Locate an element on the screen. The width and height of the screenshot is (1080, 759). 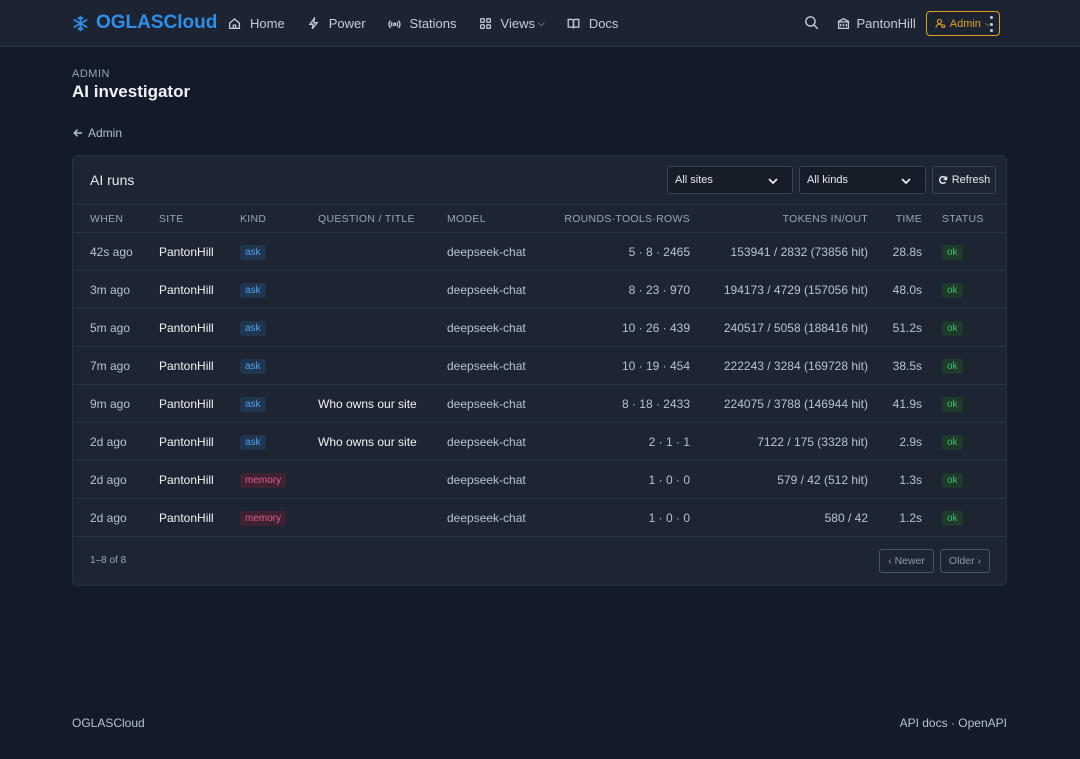
column-header-when: WHEN is located at coordinates (116, 218).